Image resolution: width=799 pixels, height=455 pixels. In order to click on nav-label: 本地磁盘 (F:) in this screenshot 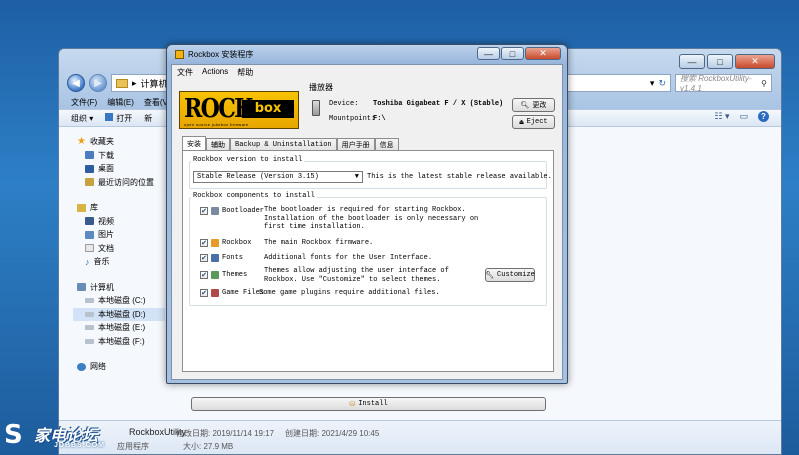, I will do `click(121, 341)`.